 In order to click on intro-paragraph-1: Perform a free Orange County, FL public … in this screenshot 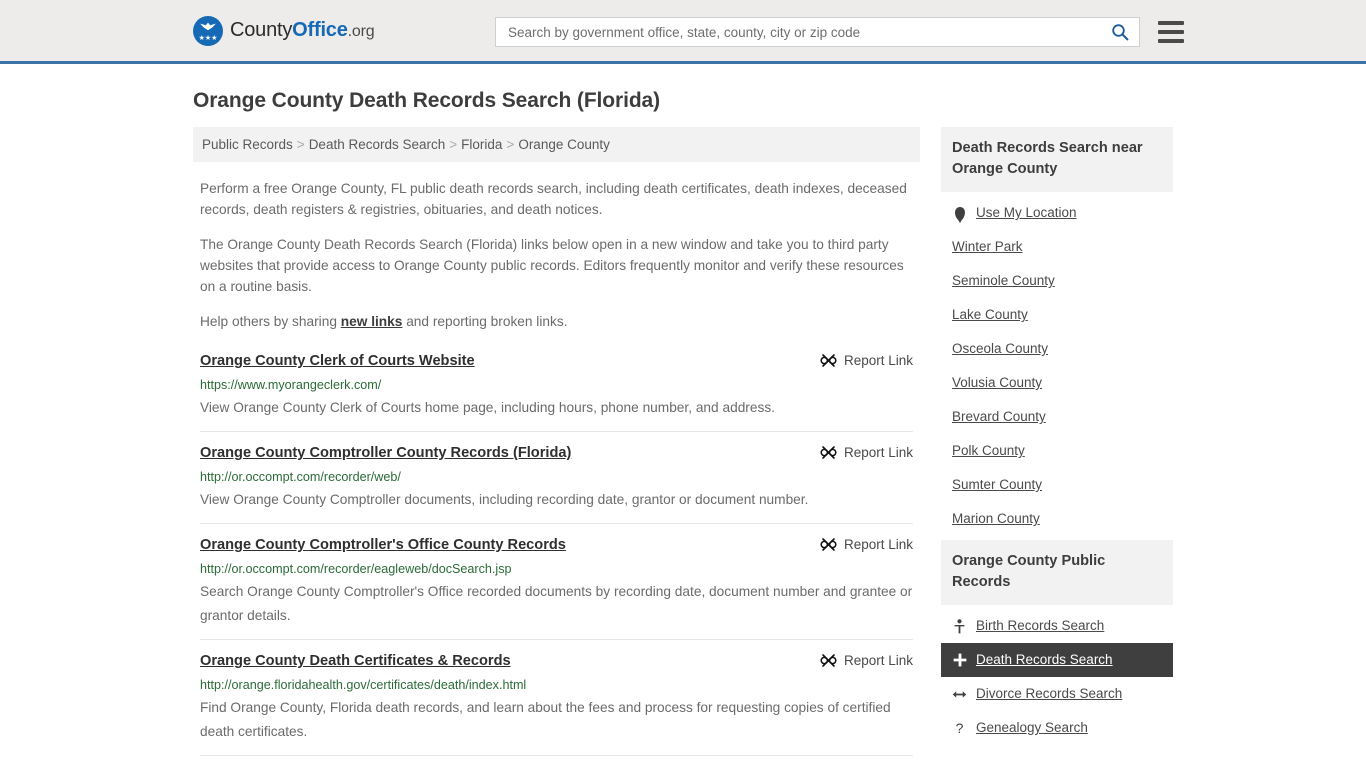, I will do `click(553, 199)`.